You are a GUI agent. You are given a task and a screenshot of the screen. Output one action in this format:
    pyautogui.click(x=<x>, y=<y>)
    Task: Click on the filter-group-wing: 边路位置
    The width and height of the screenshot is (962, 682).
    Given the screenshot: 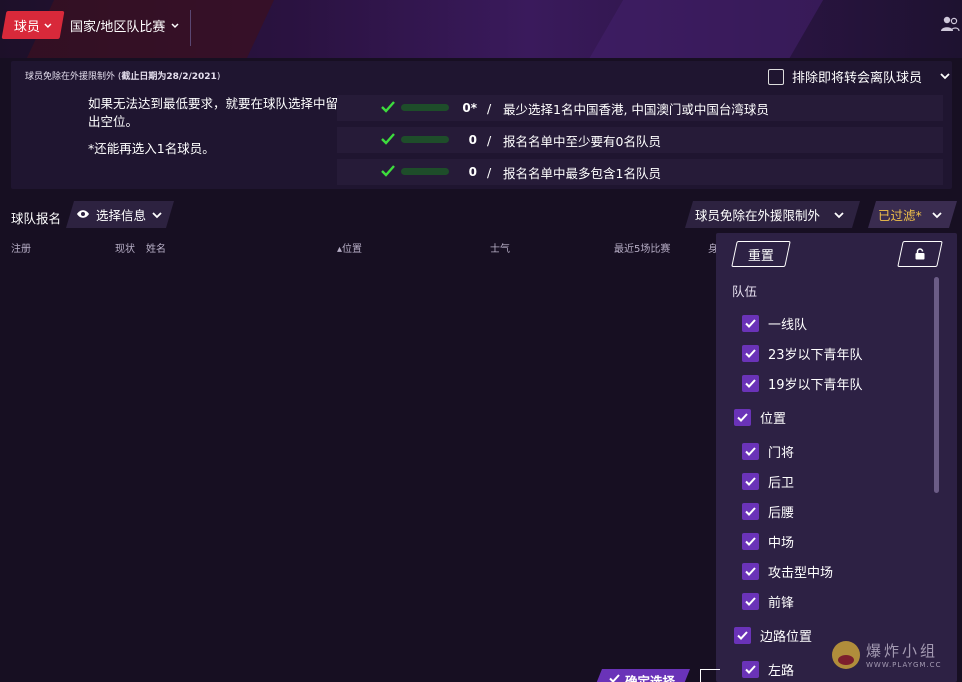 What is the action you would take?
    pyautogui.click(x=773, y=635)
    